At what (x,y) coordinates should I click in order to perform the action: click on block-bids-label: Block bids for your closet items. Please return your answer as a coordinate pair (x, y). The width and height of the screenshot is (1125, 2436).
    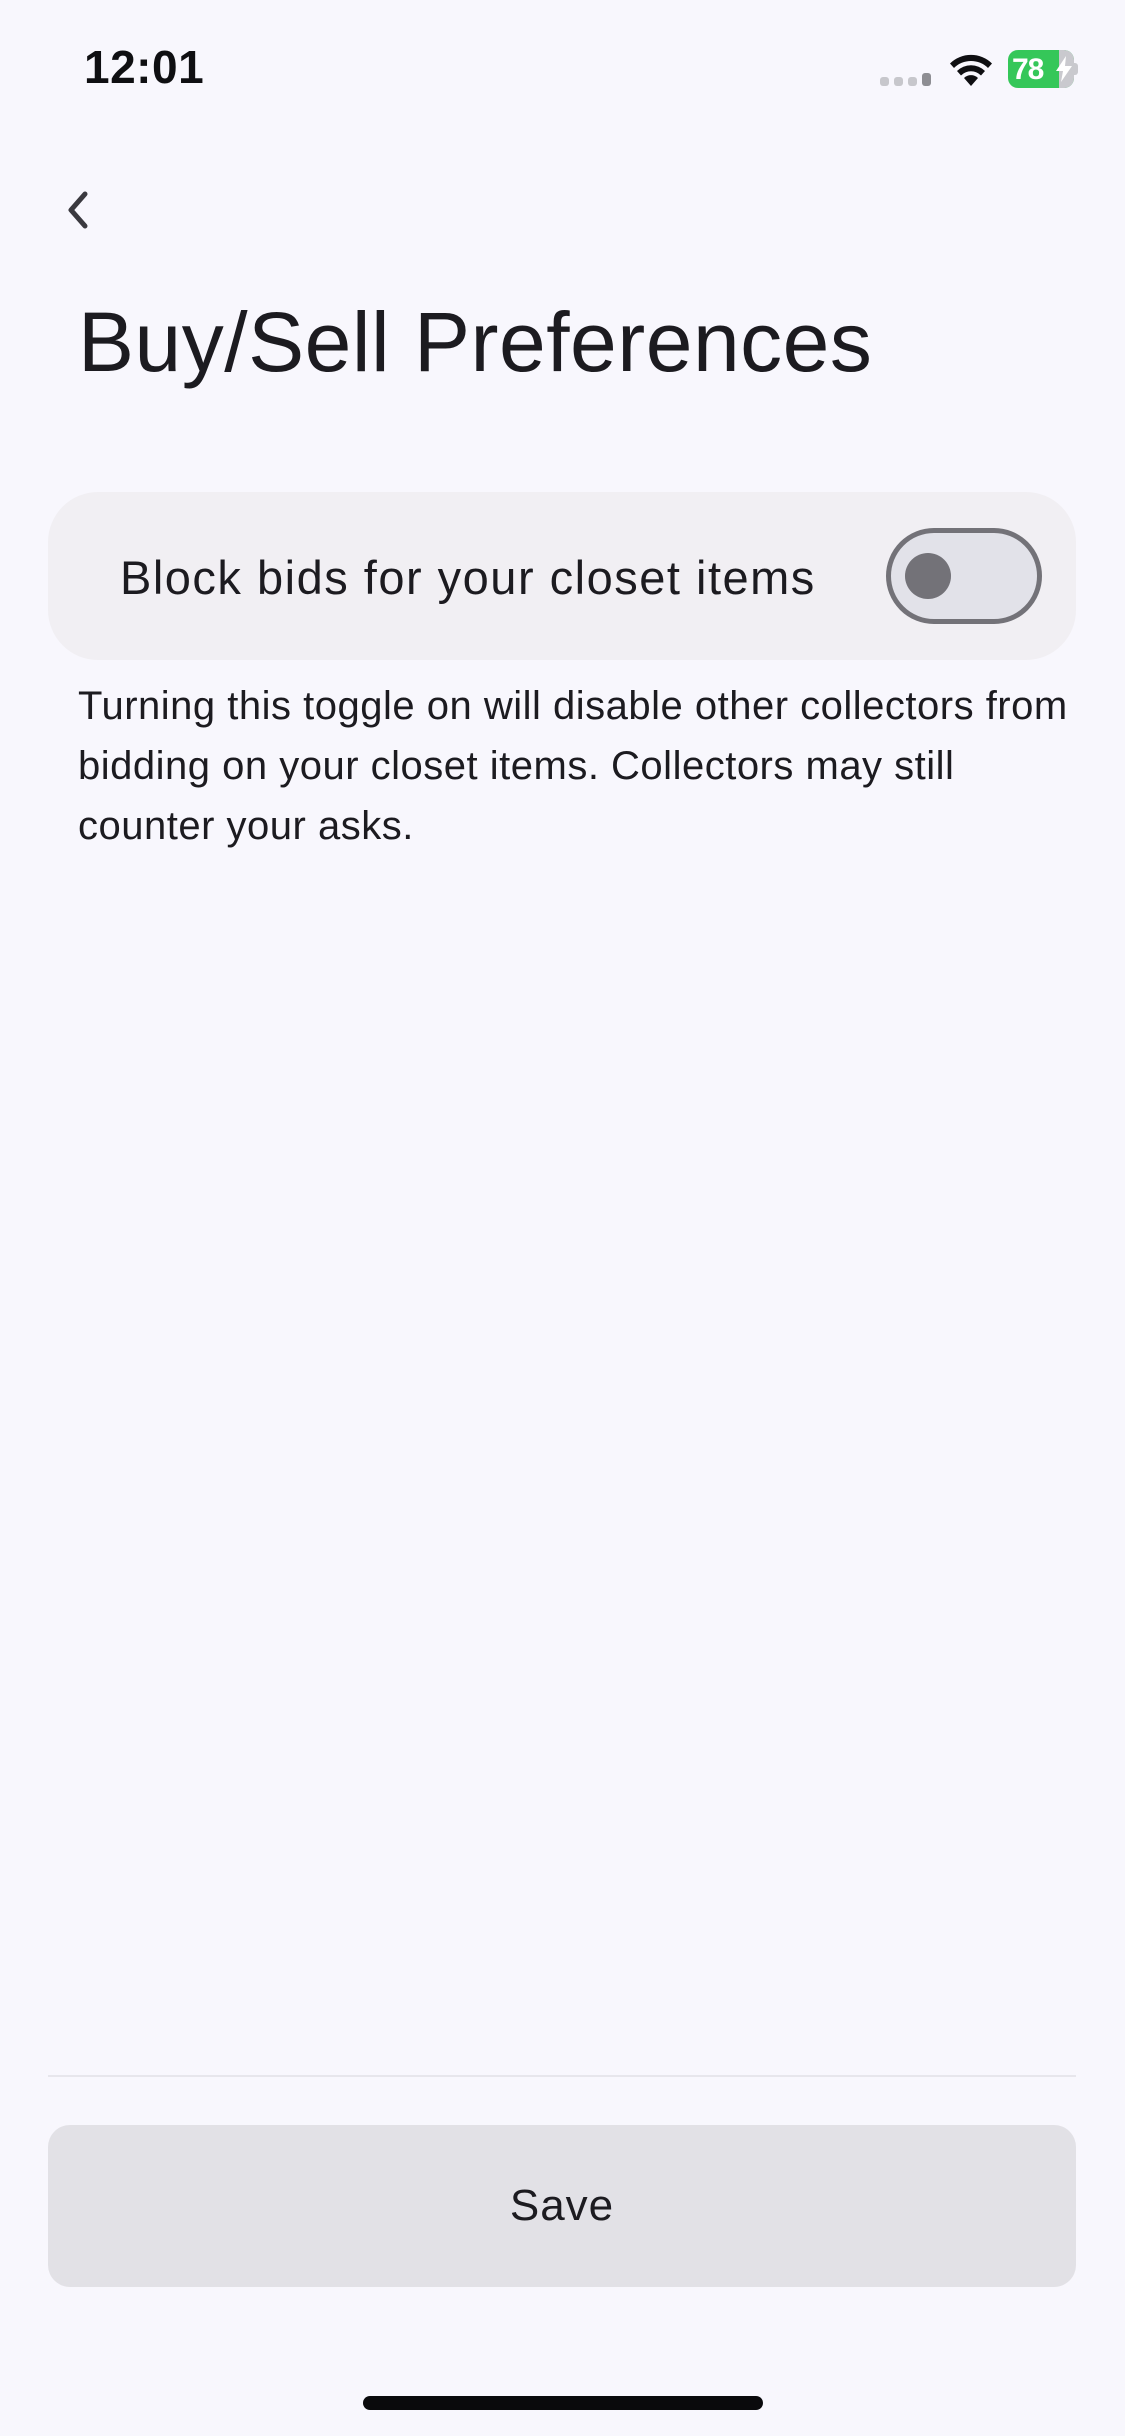
    Looking at the image, I should click on (468, 577).